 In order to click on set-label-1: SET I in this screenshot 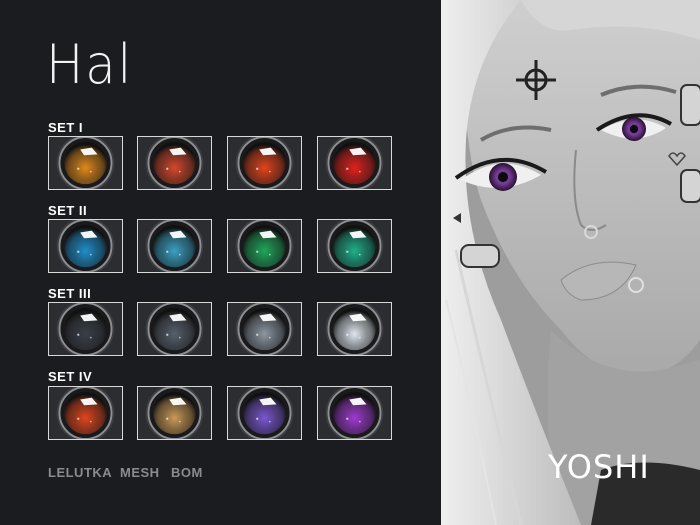, I will do `click(66, 127)`.